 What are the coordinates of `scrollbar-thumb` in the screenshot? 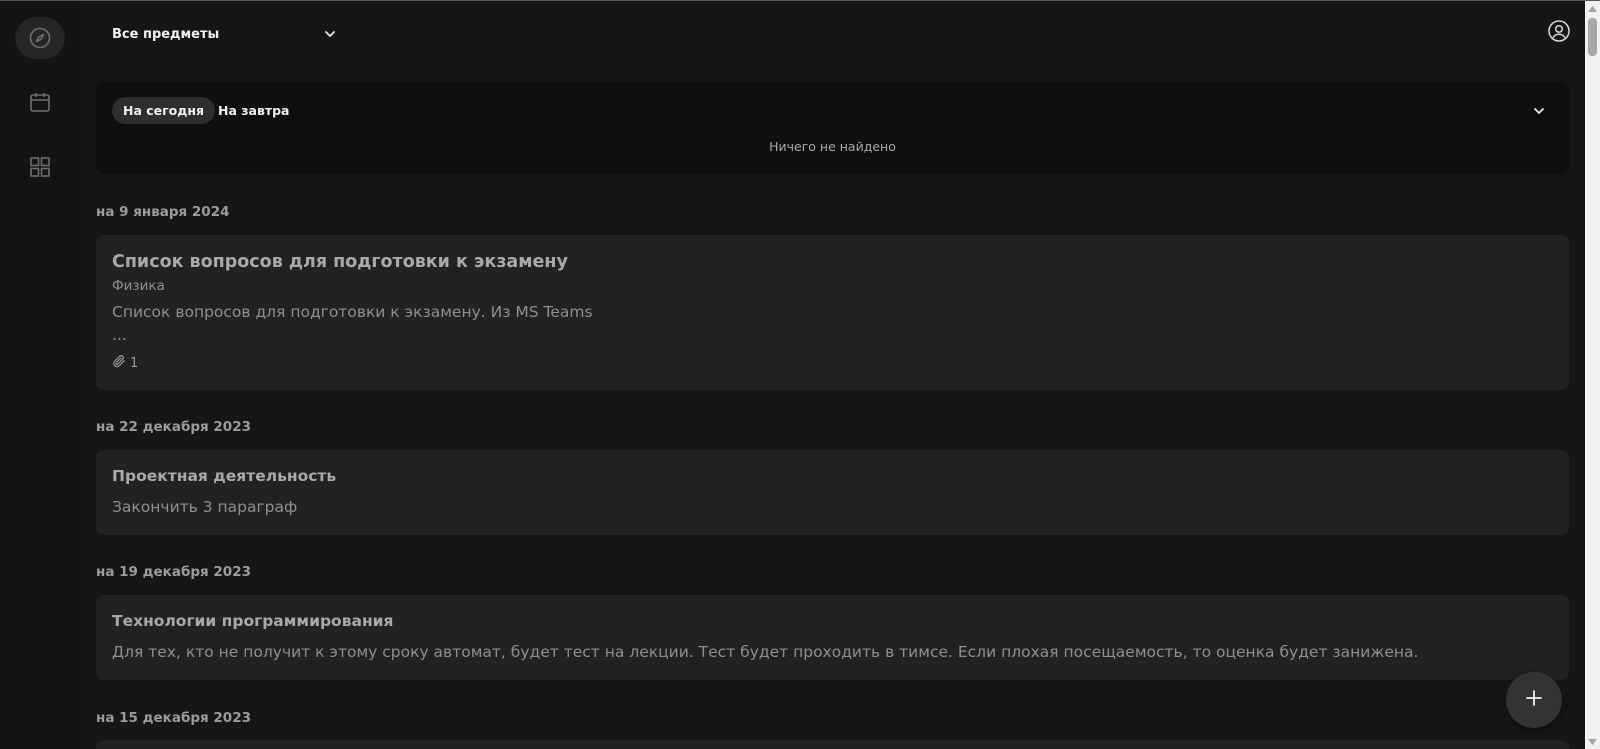 It's located at (1592, 37).